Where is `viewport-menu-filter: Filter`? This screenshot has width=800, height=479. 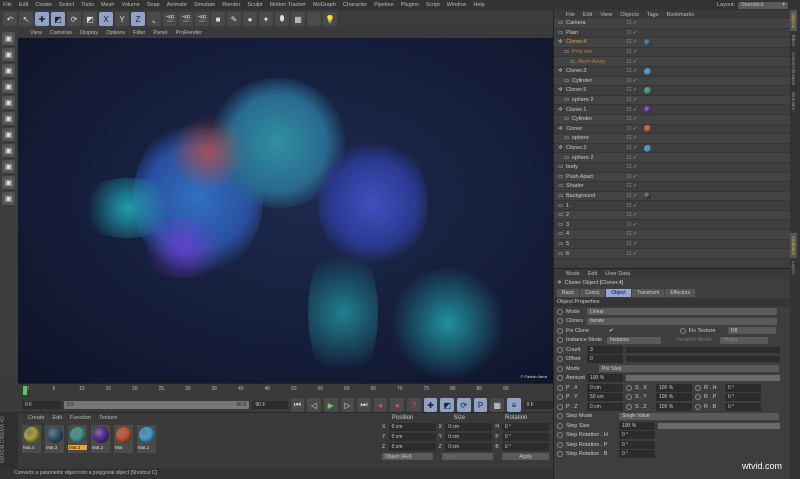
viewport-menu-filter: Filter is located at coordinates (139, 33).